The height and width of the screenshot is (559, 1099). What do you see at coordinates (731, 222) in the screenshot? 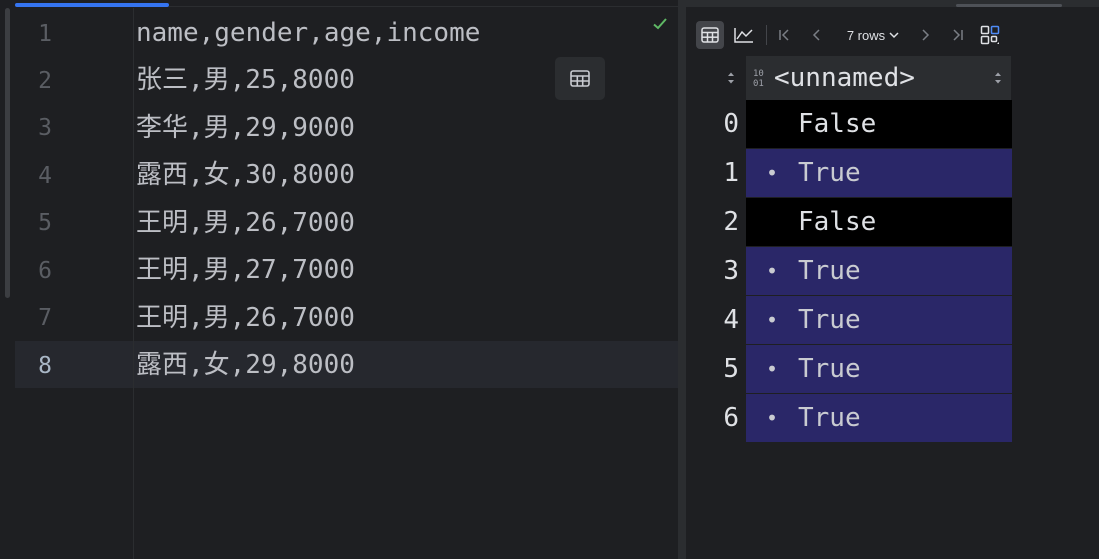
I see `row-index: 2` at bounding box center [731, 222].